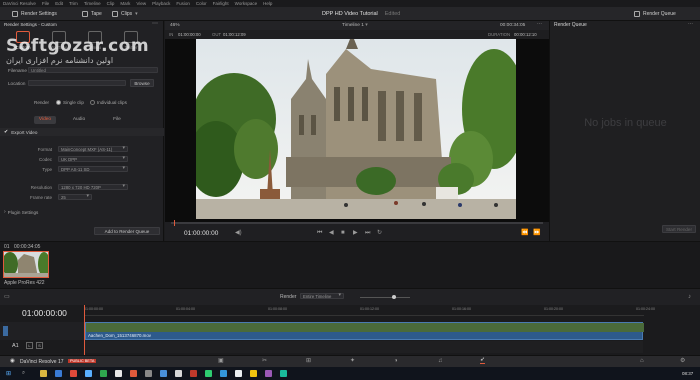 The width and height of the screenshot is (700, 380). Describe the element at coordinates (59, 3) in the screenshot. I see `menu-item: Edit` at that location.